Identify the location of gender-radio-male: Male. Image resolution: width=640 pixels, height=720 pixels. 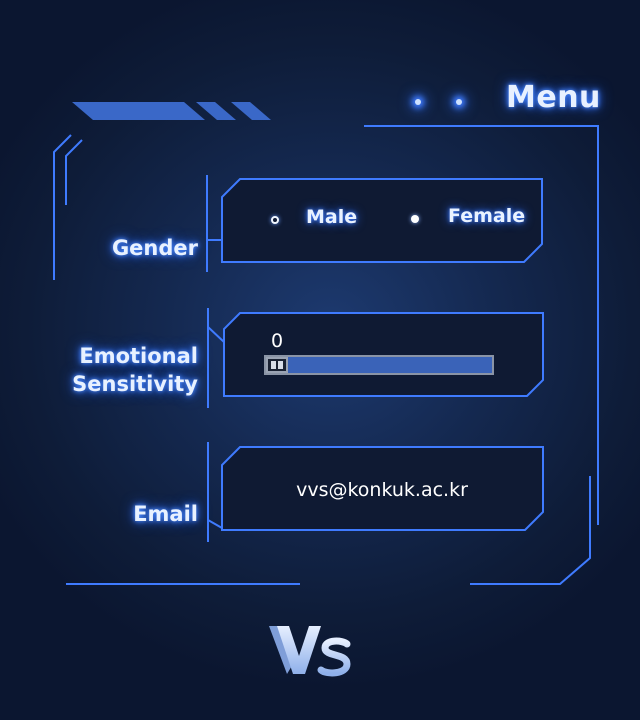
(316, 221).